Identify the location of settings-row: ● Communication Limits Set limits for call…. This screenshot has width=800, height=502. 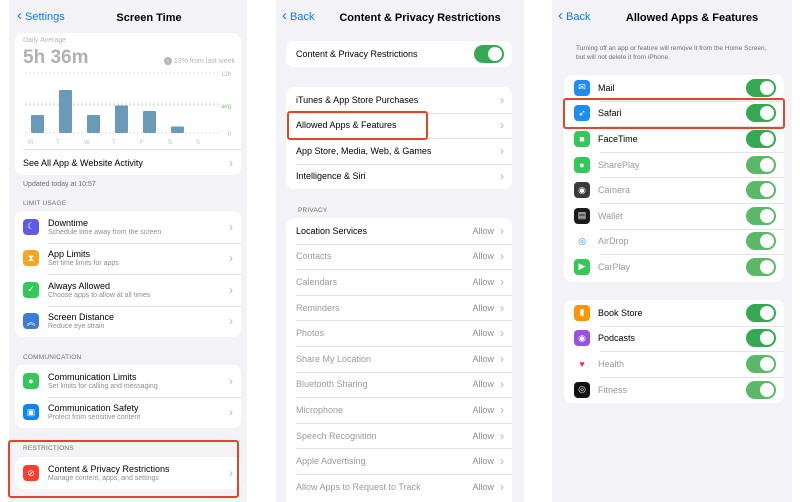
(128, 381).